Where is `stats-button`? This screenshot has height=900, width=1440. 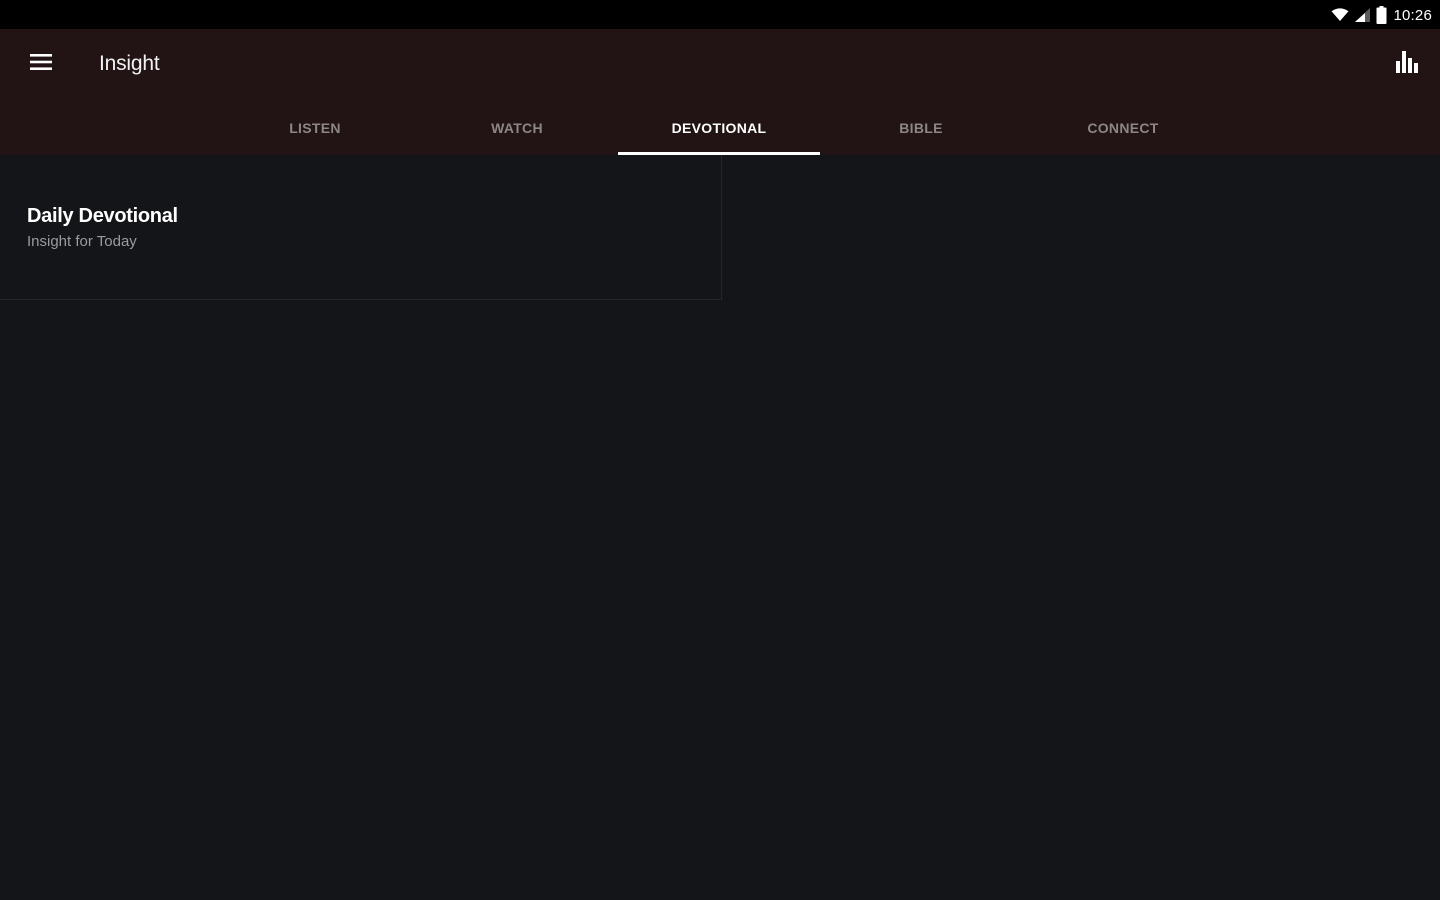
stats-button is located at coordinates (1407, 64).